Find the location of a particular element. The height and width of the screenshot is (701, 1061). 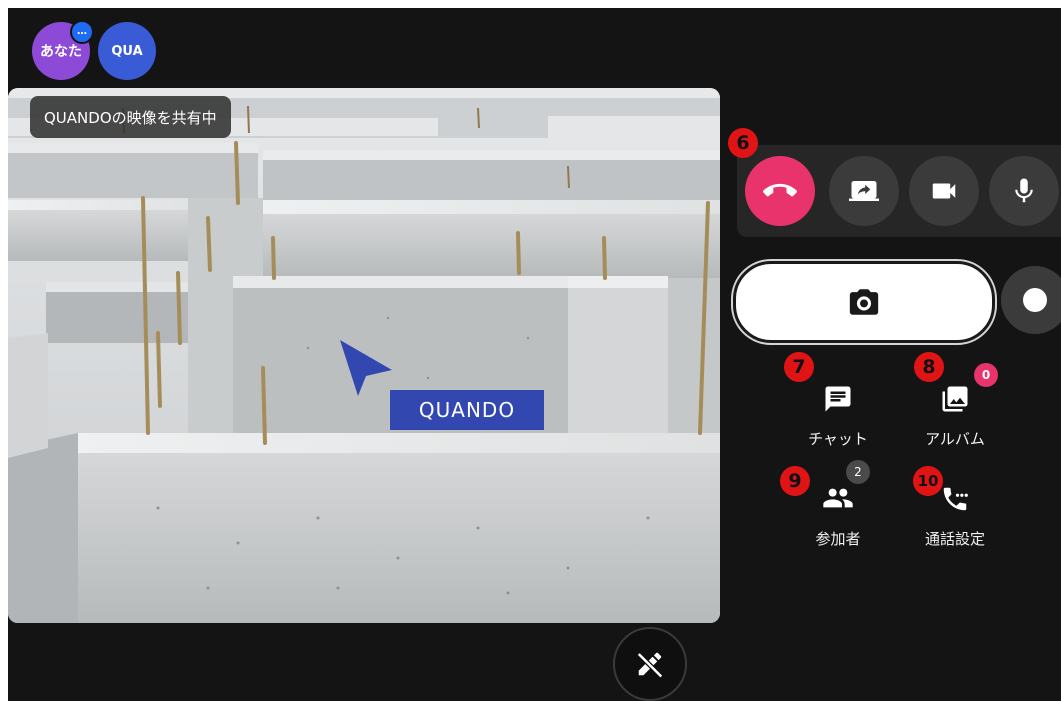

callout-marker-7: 7 is located at coordinates (799, 367).